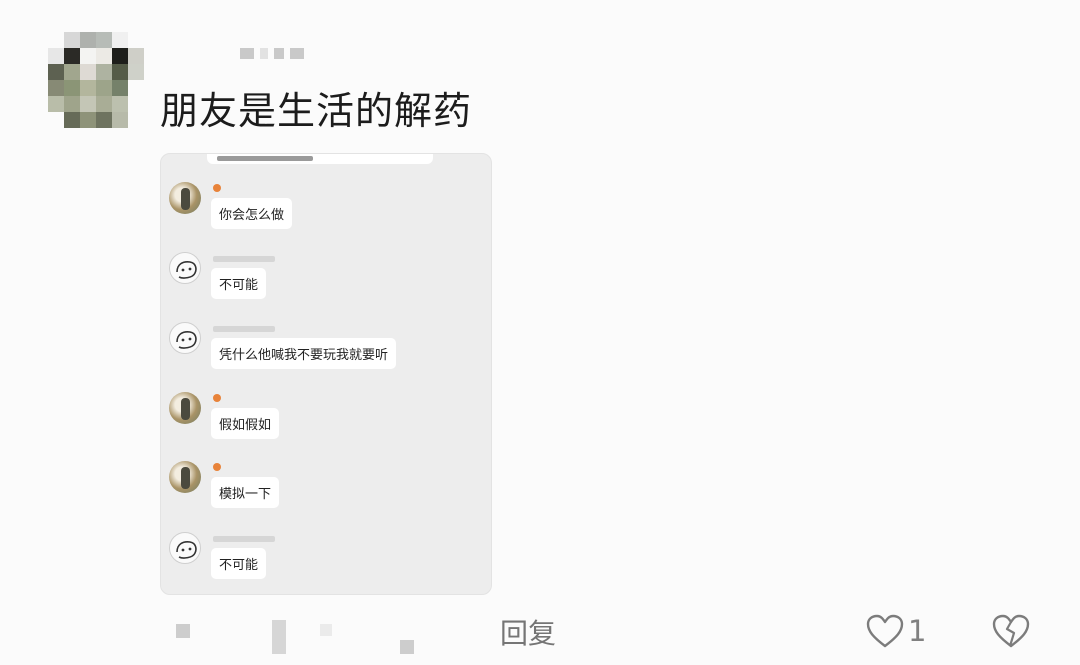 The image size is (1080, 665). Describe the element at coordinates (272, 53) in the screenshot. I see `username-blurred` at that location.